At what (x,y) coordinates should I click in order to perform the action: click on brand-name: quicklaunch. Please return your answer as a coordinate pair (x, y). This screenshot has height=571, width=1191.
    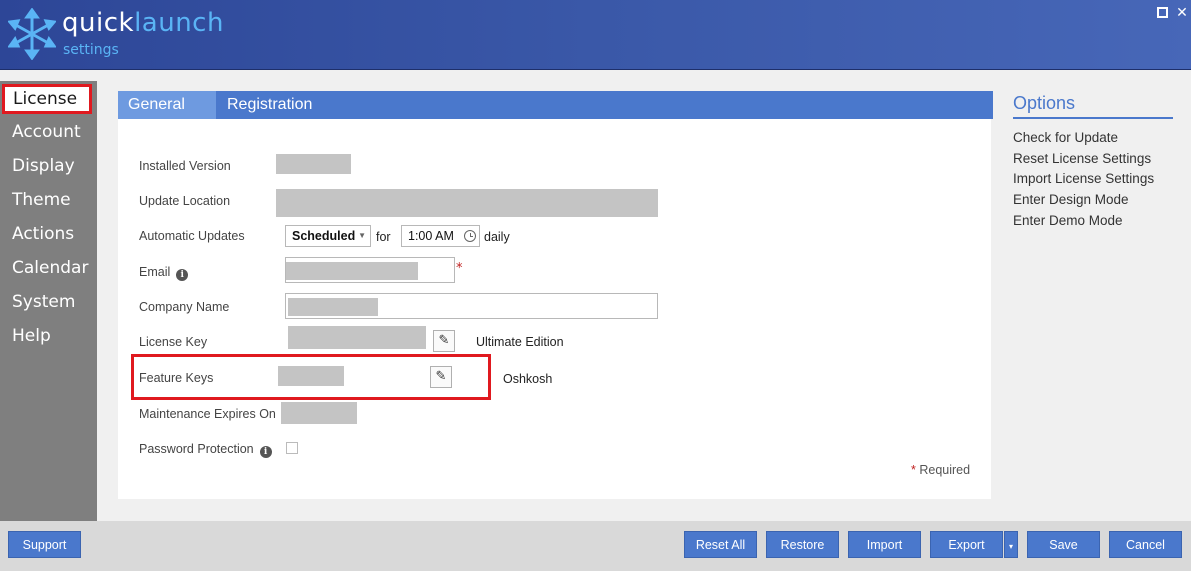
    Looking at the image, I should click on (143, 23).